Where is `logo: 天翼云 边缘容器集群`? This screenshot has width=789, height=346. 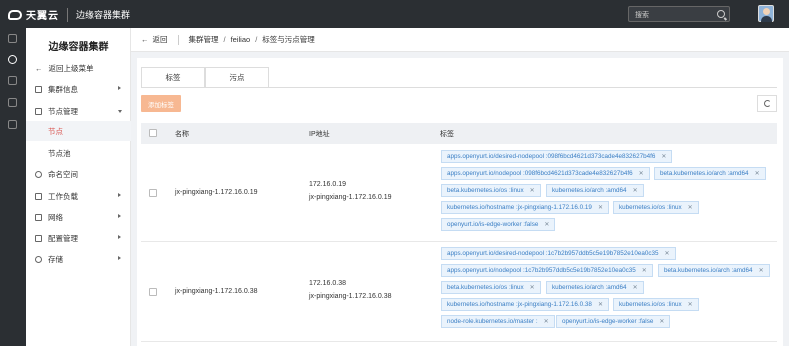 logo: 天翼云 边缘容器集群 is located at coordinates (69, 14).